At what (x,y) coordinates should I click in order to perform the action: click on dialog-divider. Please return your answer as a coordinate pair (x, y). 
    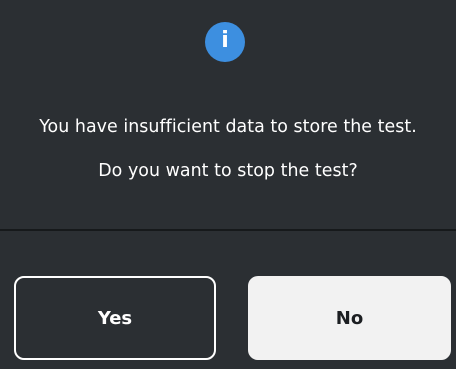
    Looking at the image, I should click on (228, 230).